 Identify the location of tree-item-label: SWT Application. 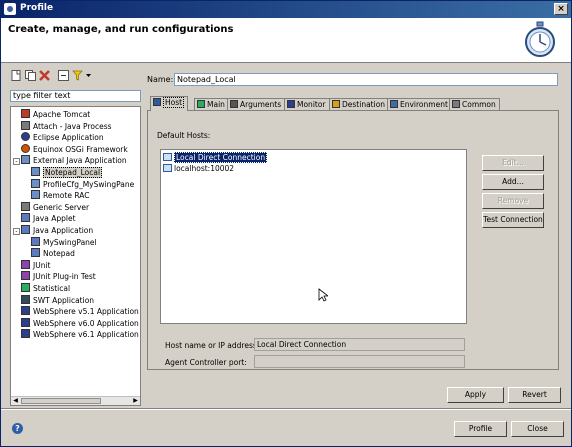
(64, 300).